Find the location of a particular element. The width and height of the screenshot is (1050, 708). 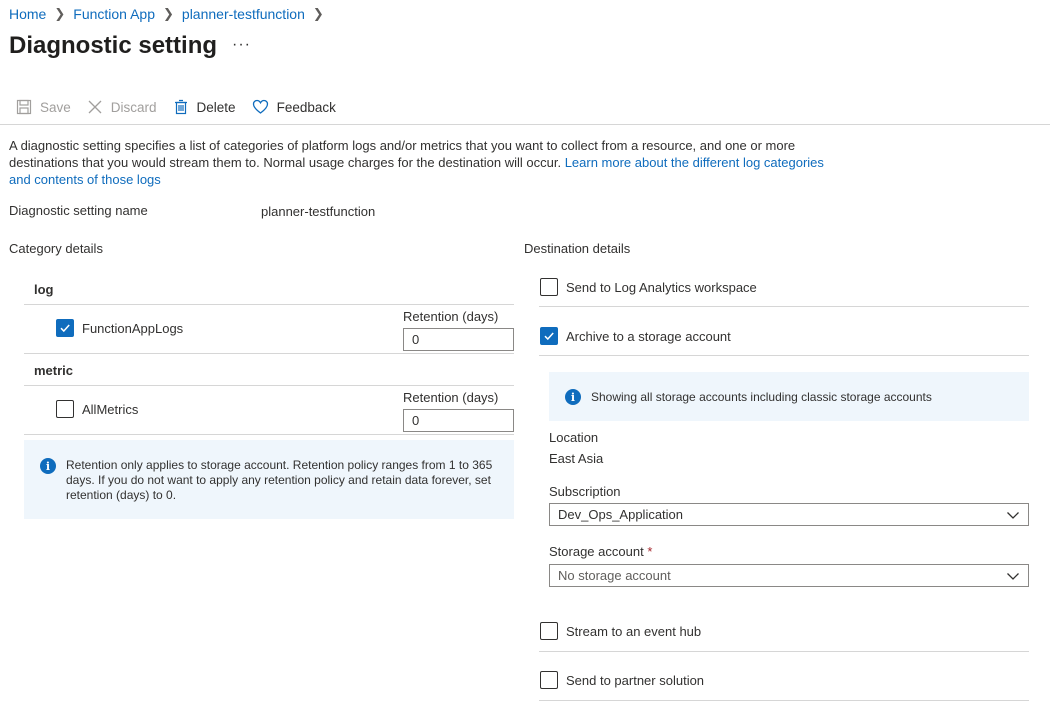

page-title: Diagnostic setting is located at coordinates (113, 45).